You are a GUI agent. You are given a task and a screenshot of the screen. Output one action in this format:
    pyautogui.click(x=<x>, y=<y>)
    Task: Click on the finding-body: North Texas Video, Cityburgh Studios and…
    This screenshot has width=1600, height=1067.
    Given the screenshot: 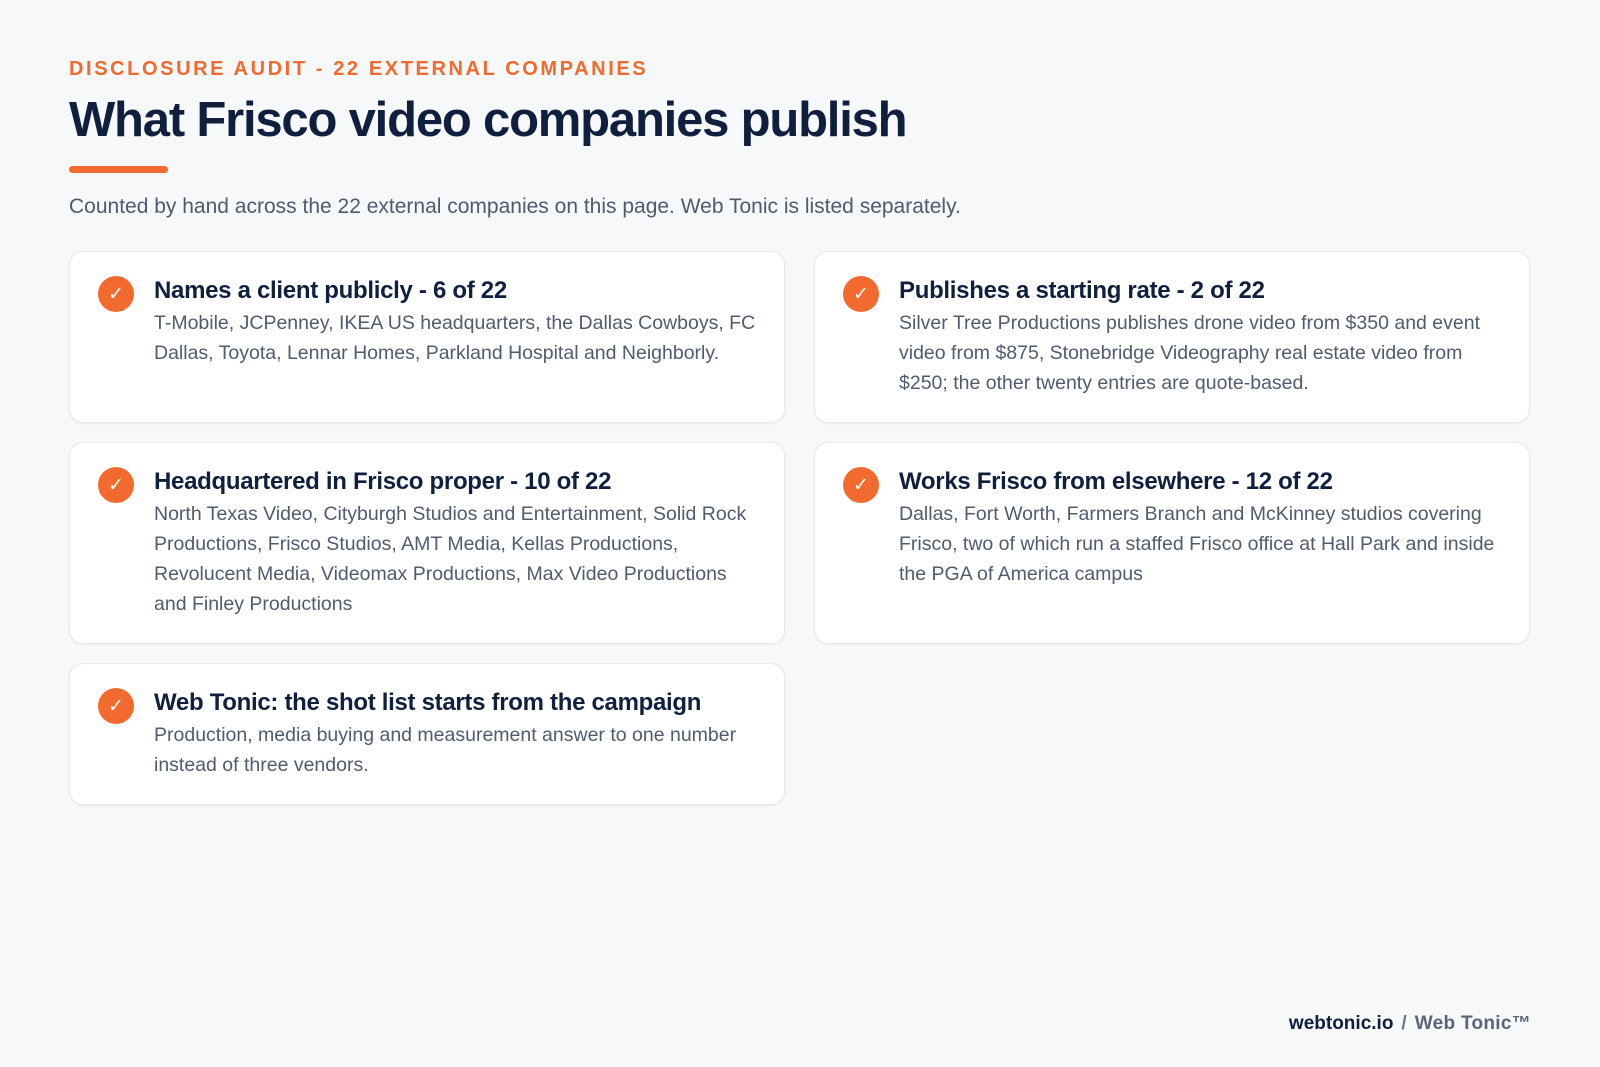 What is the action you would take?
    pyautogui.click(x=450, y=559)
    